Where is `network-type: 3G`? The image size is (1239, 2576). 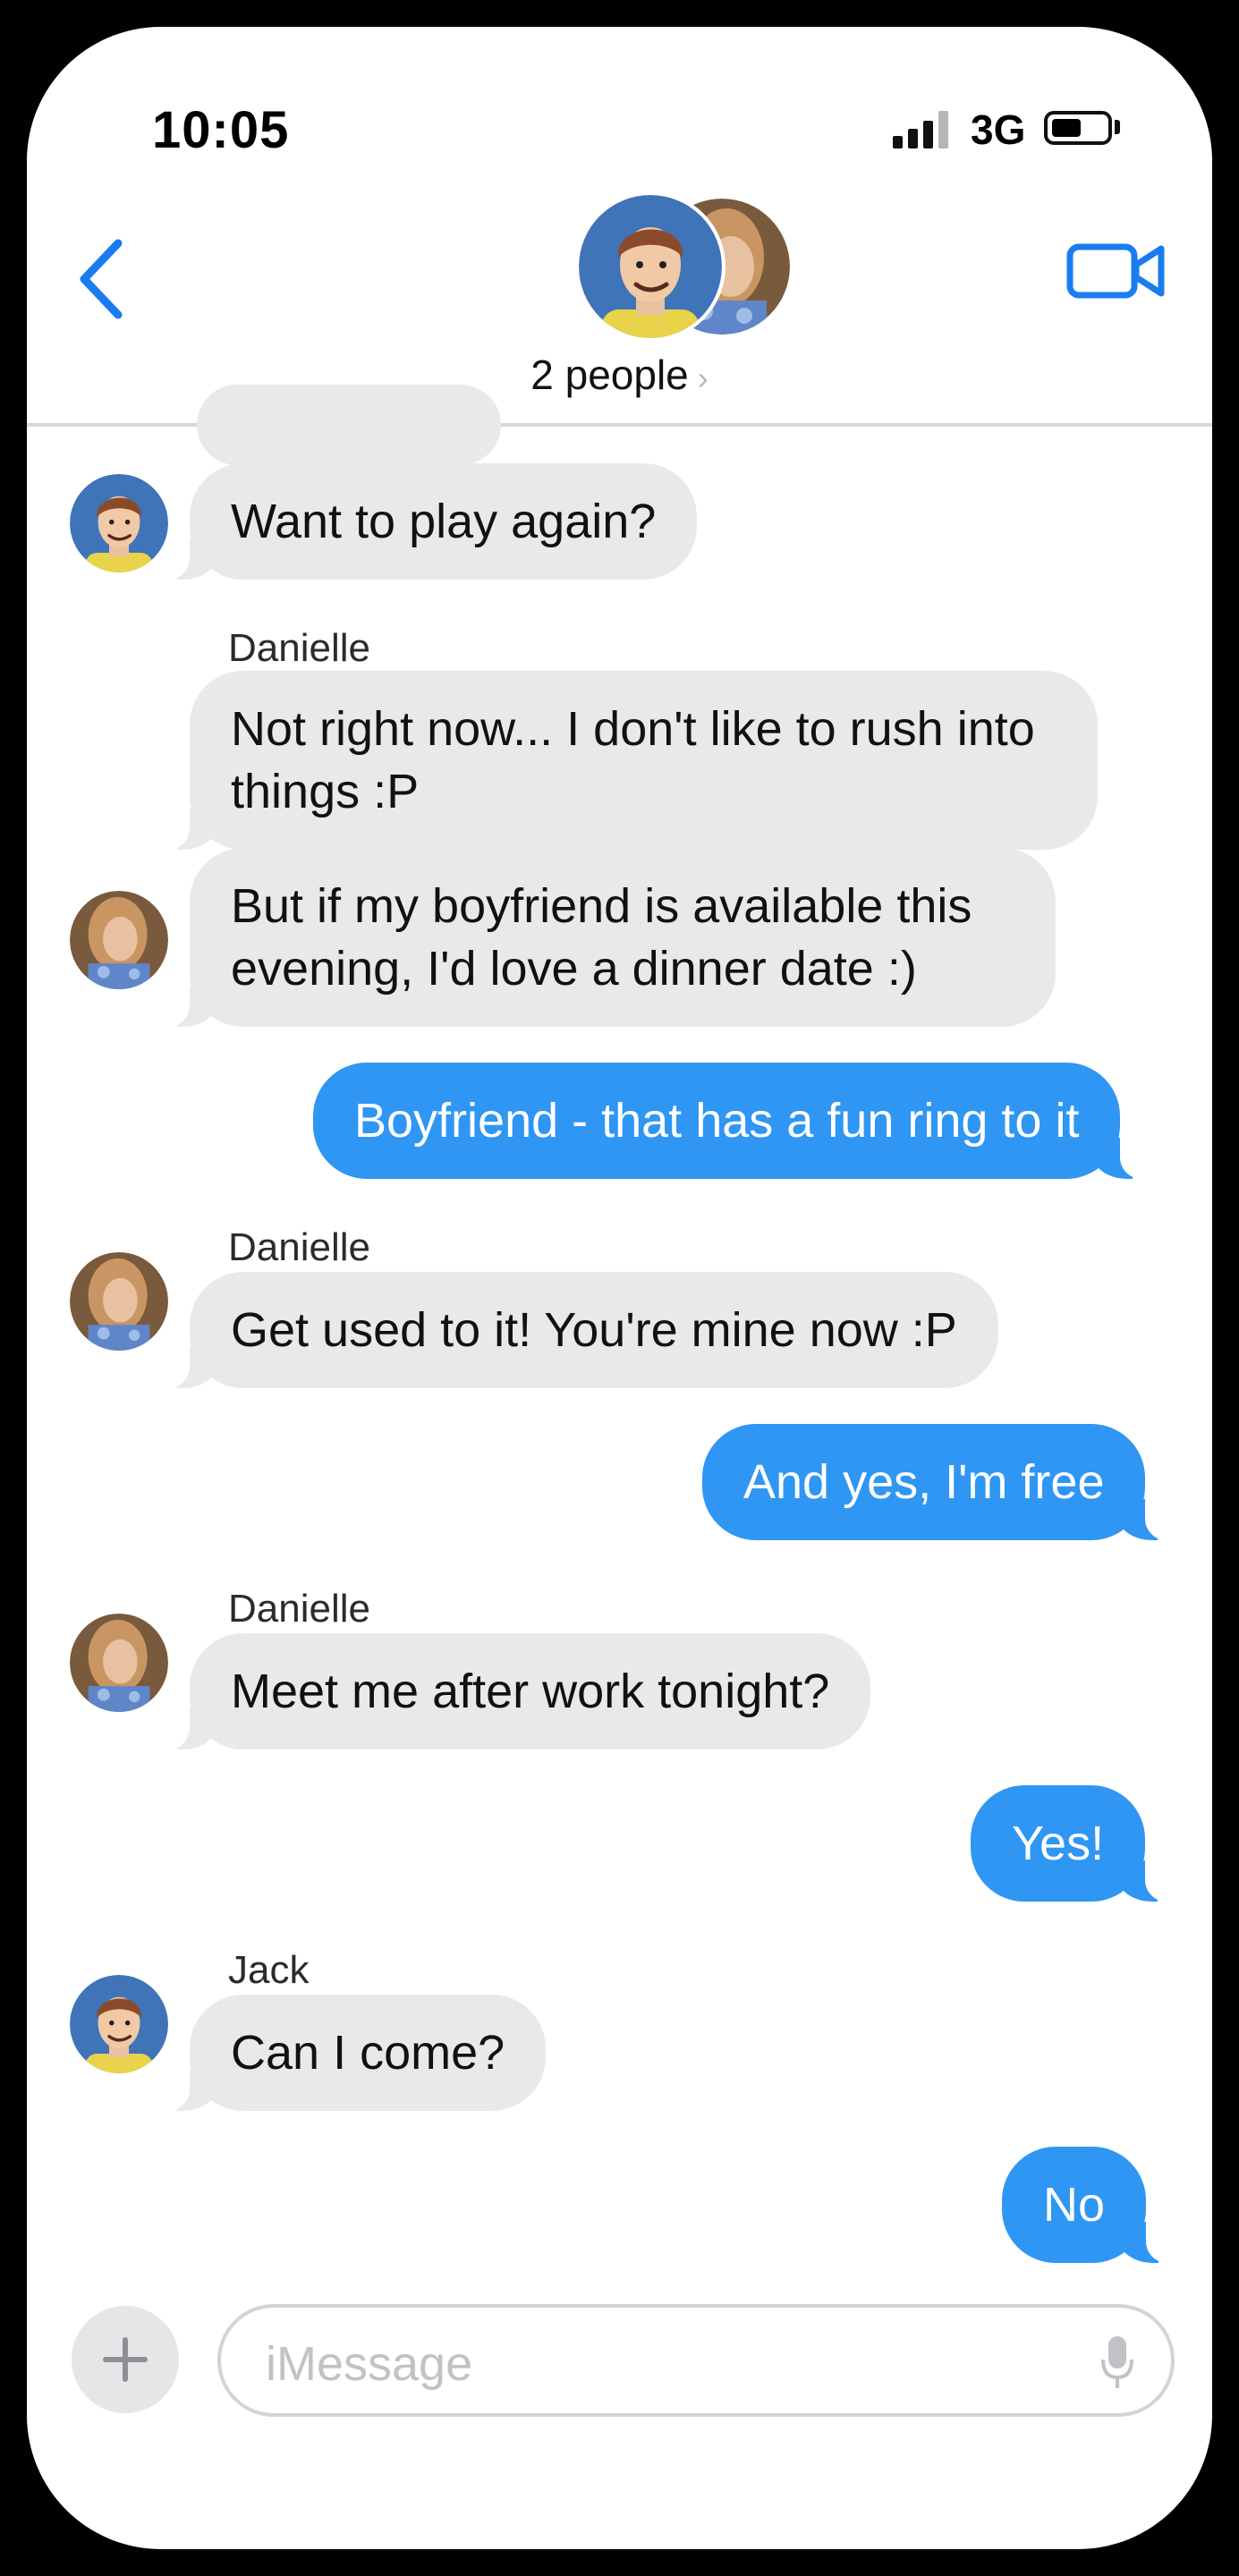 network-type: 3G is located at coordinates (998, 129).